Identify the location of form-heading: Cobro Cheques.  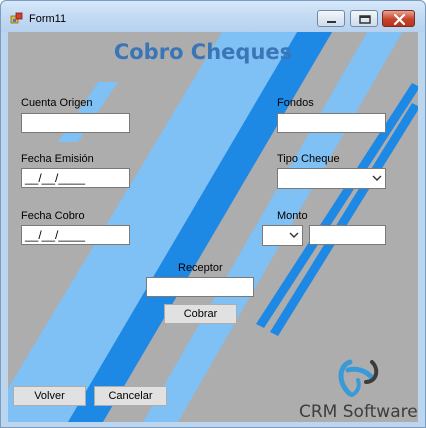
(203, 52).